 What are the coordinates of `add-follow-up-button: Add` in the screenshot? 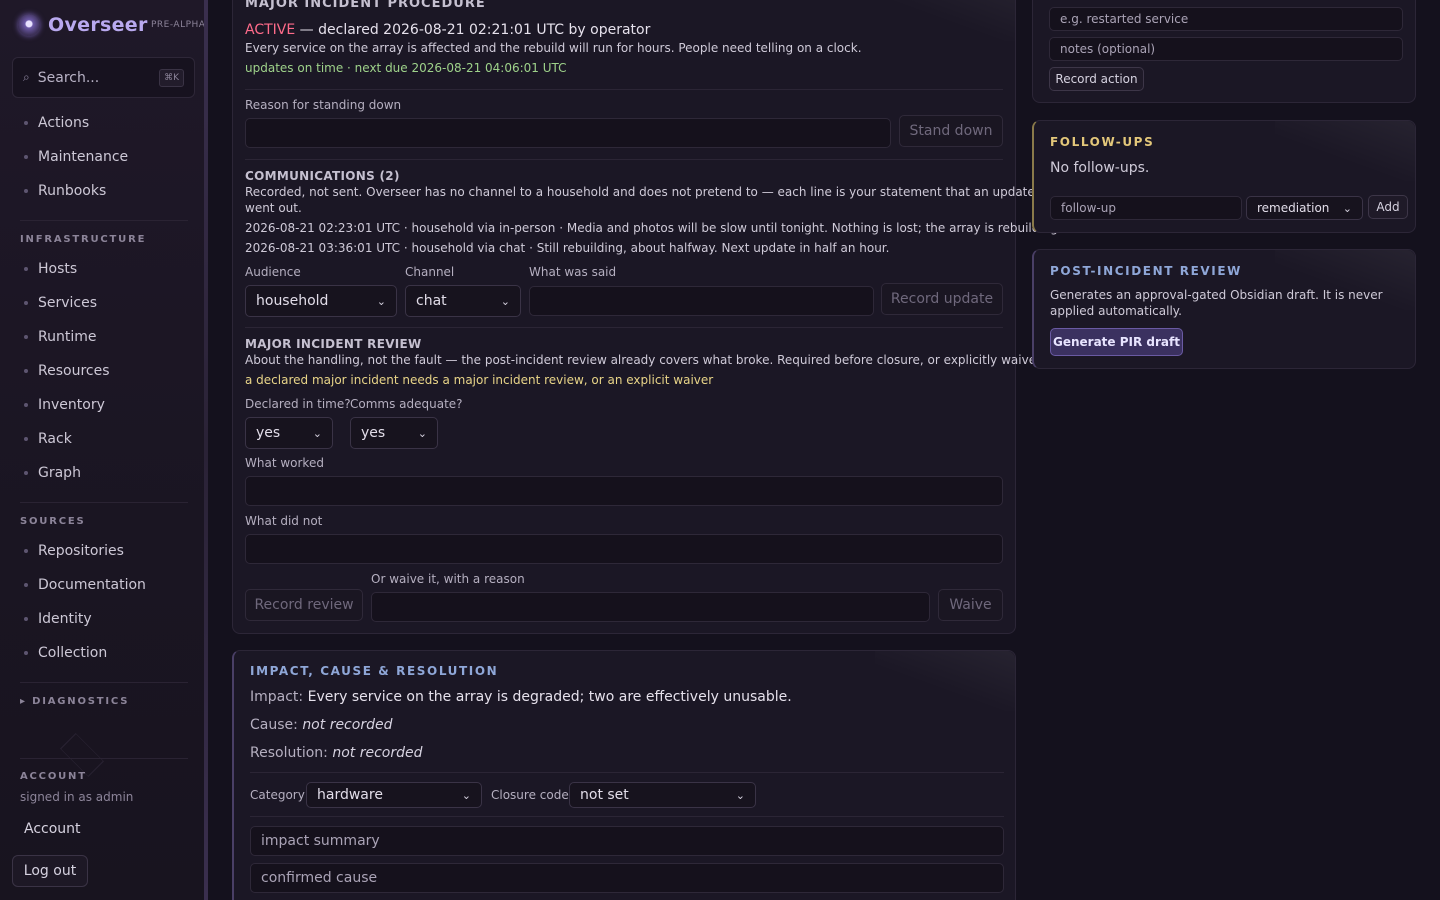 It's located at (1388, 207).